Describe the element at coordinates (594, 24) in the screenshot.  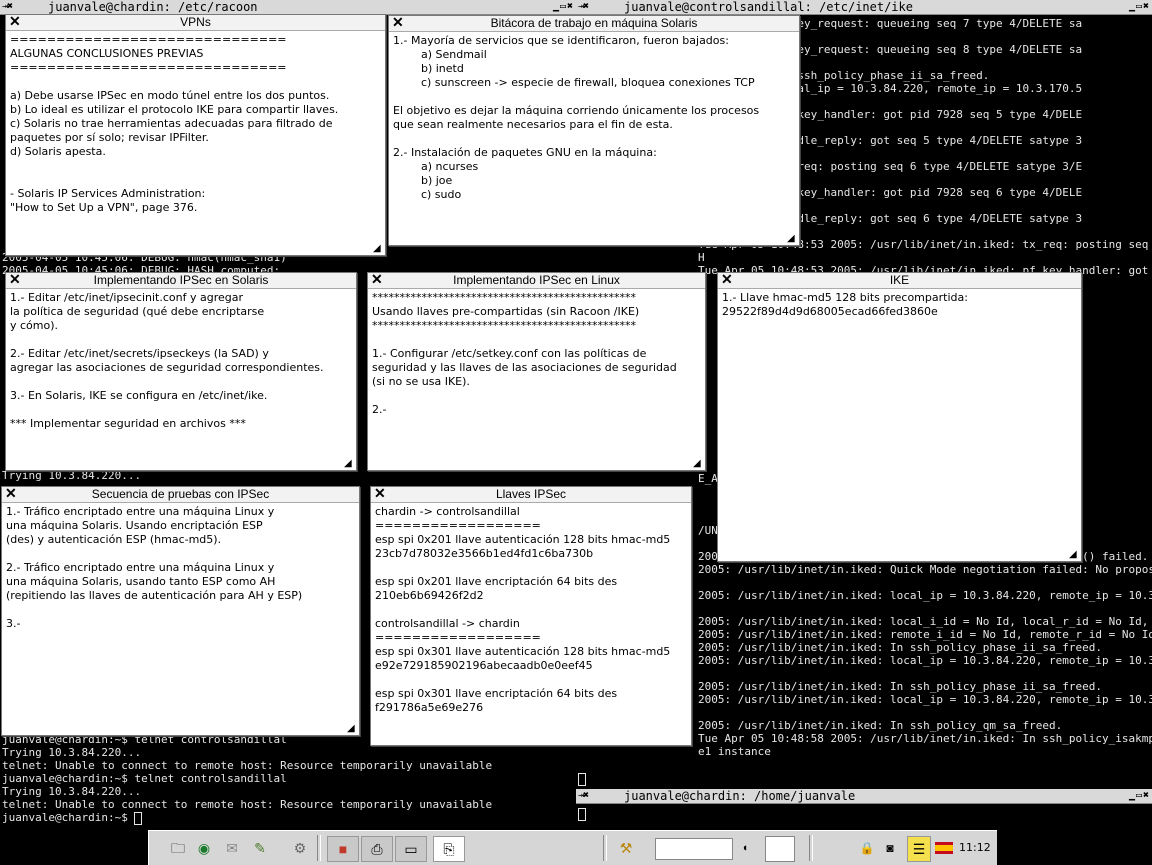
I see `note-header: ✕ Bitácora de trabajo en máquina Solaris` at that location.